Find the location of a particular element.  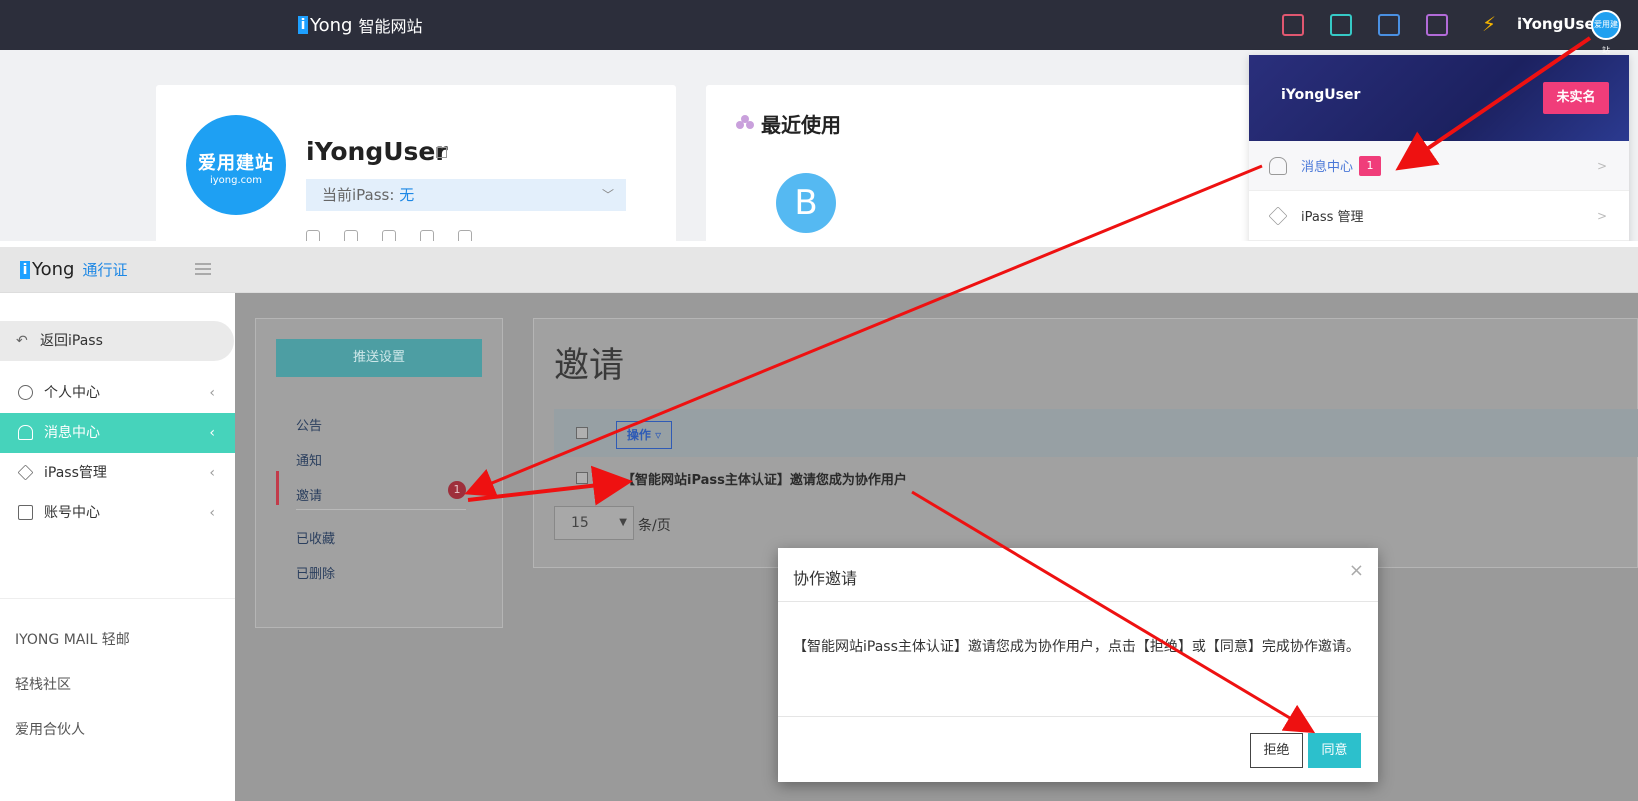

recent-site-b: B is located at coordinates (806, 203).